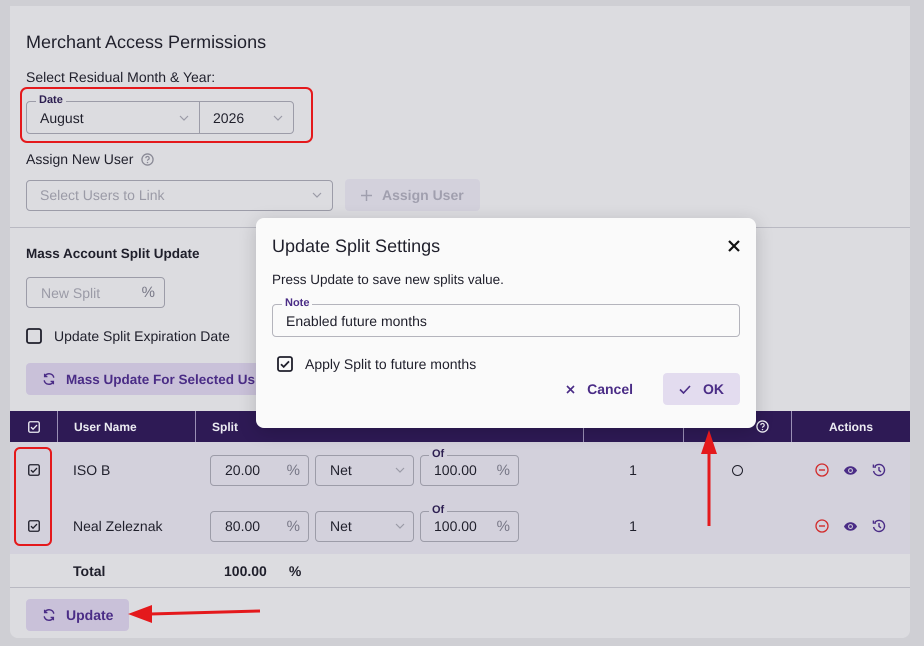 This screenshot has width=924, height=646. Describe the element at coordinates (34, 426) in the screenshot. I see `header-checkbox` at that location.